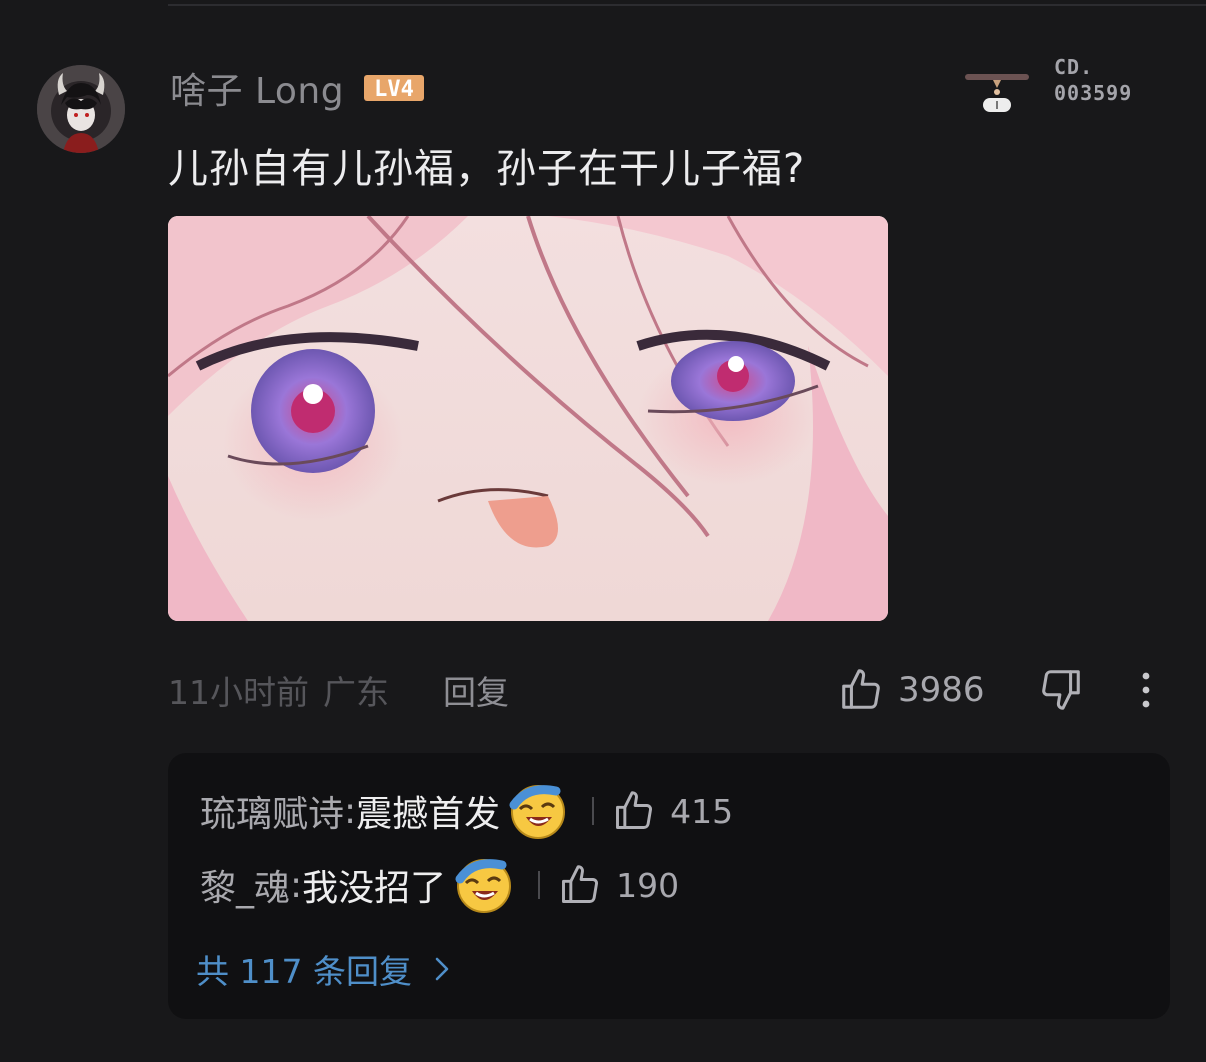 The height and width of the screenshot is (1062, 1206). I want to click on user-avatar, so click(81, 109).